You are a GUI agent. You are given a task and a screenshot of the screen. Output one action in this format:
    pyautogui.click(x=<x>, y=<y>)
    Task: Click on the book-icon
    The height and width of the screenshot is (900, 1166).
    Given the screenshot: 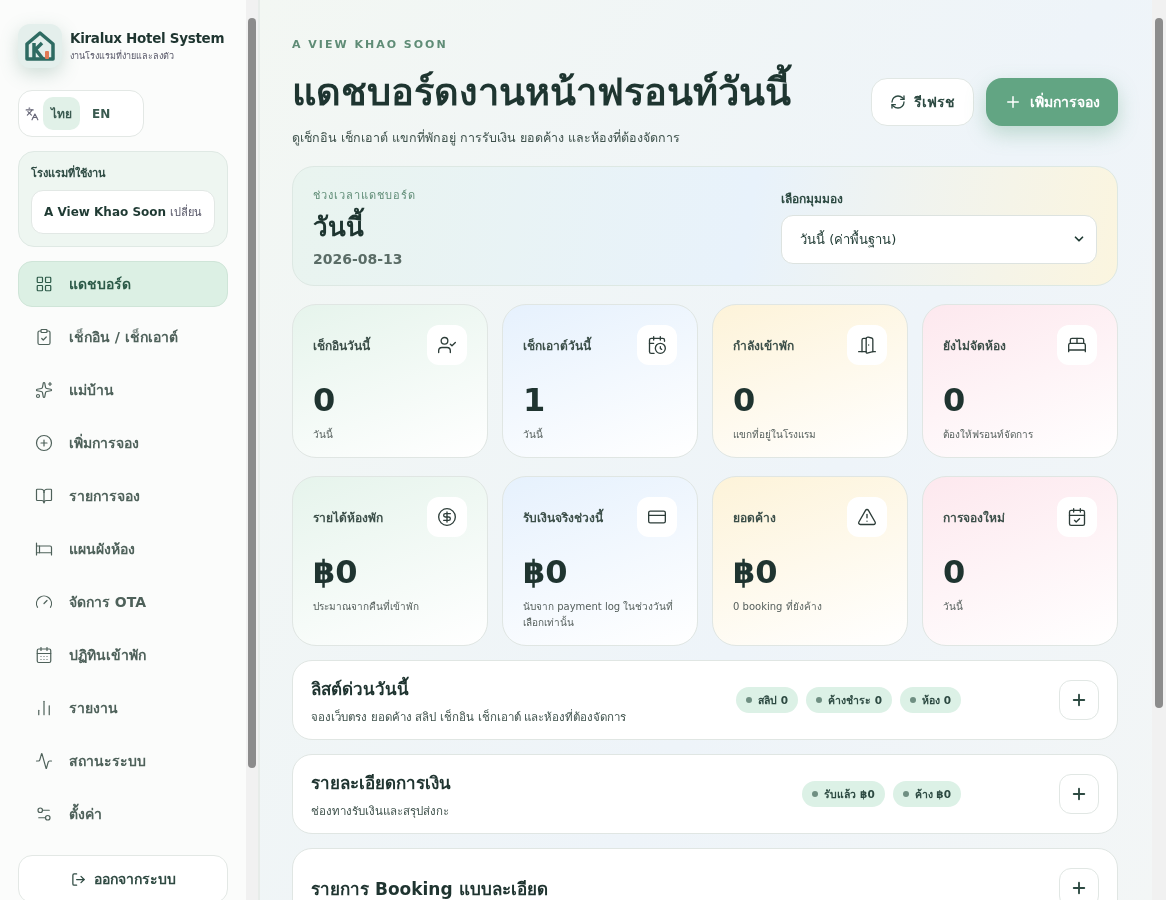 What is the action you would take?
    pyautogui.click(x=44, y=496)
    